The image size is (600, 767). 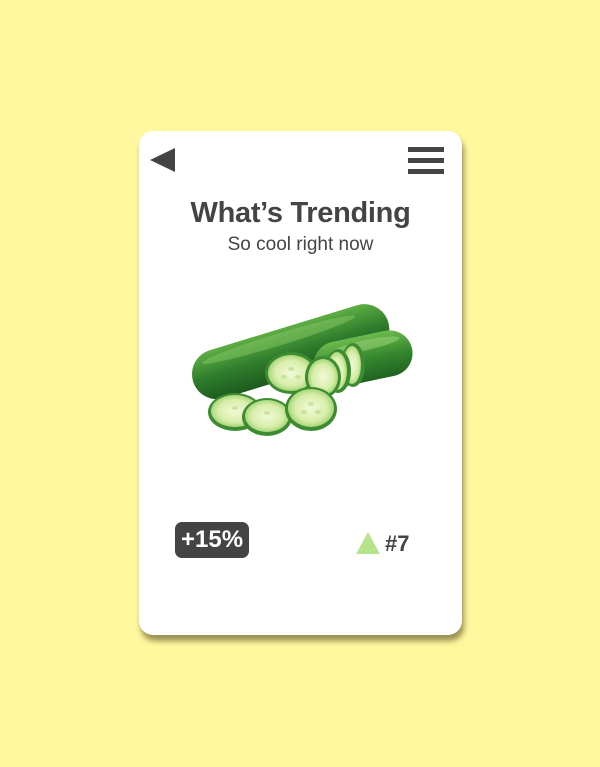 I want to click on menu-button, so click(x=426, y=160).